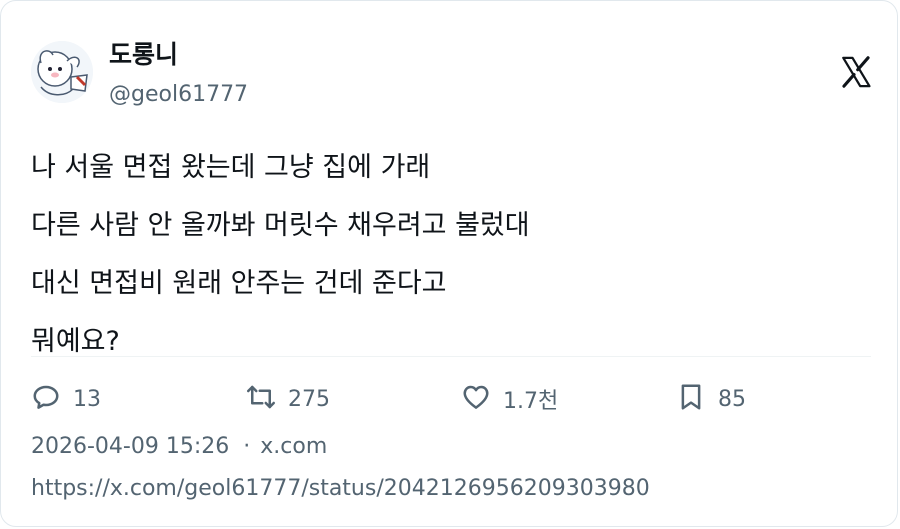 This screenshot has width=900, height=529. I want to click on bookmark-icon, so click(691, 399).